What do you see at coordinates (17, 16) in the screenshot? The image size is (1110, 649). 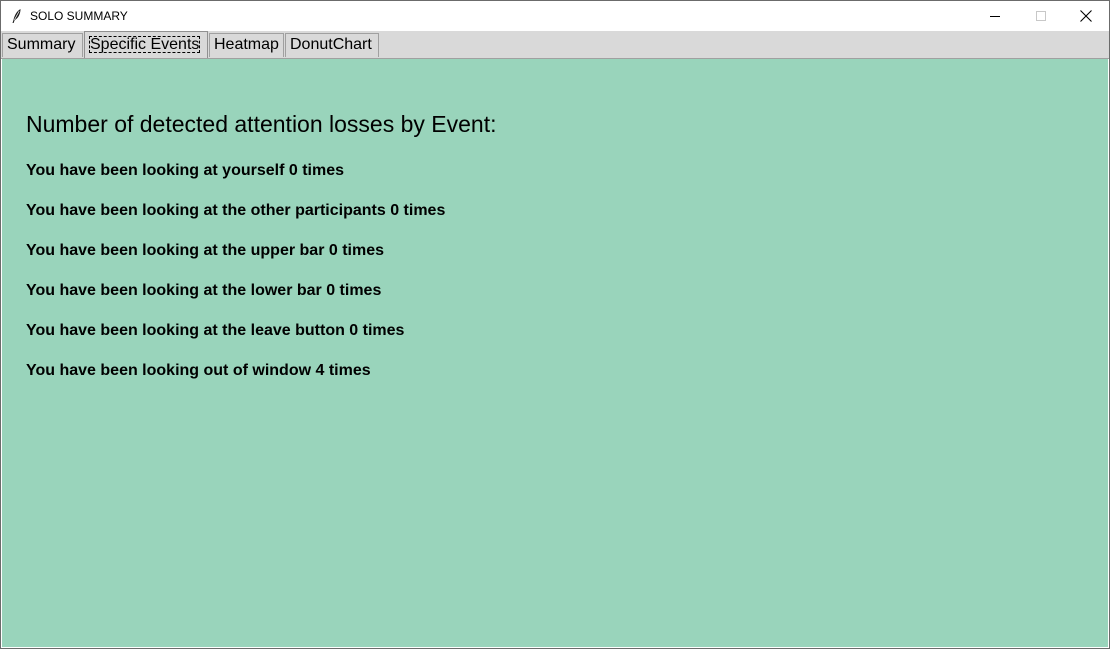 I see `feather-icon` at bounding box center [17, 16].